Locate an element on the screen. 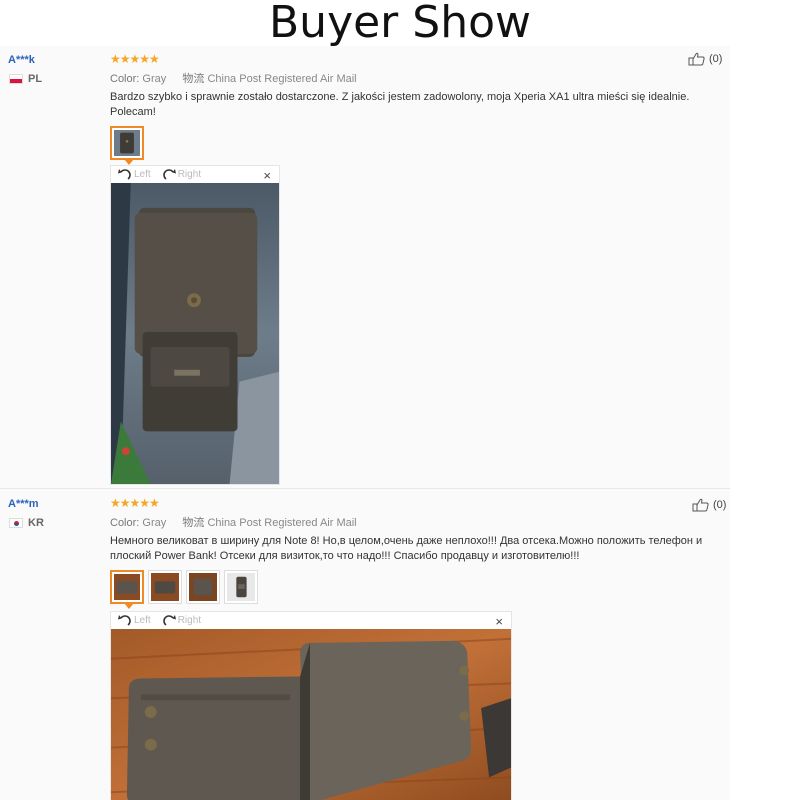  flag-pl-icon is located at coordinates (16, 79).